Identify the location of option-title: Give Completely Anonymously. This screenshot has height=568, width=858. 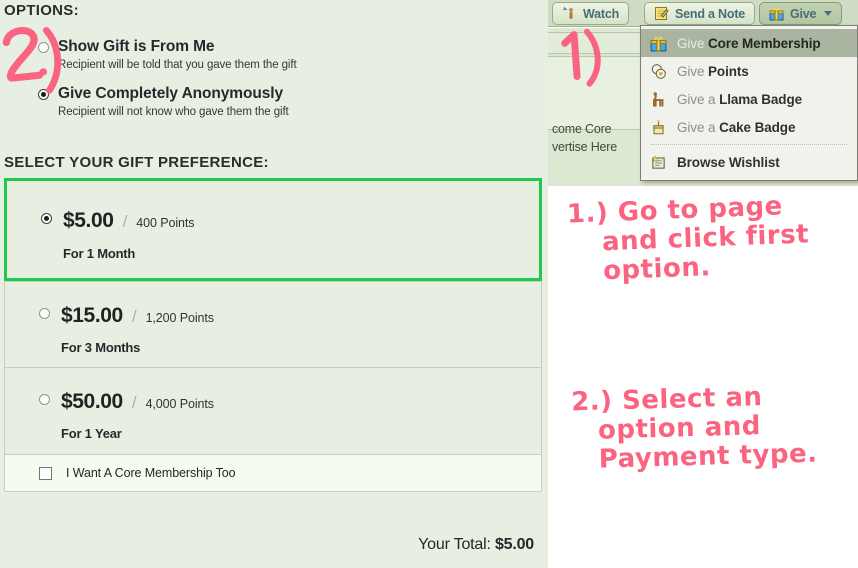
(170, 93).